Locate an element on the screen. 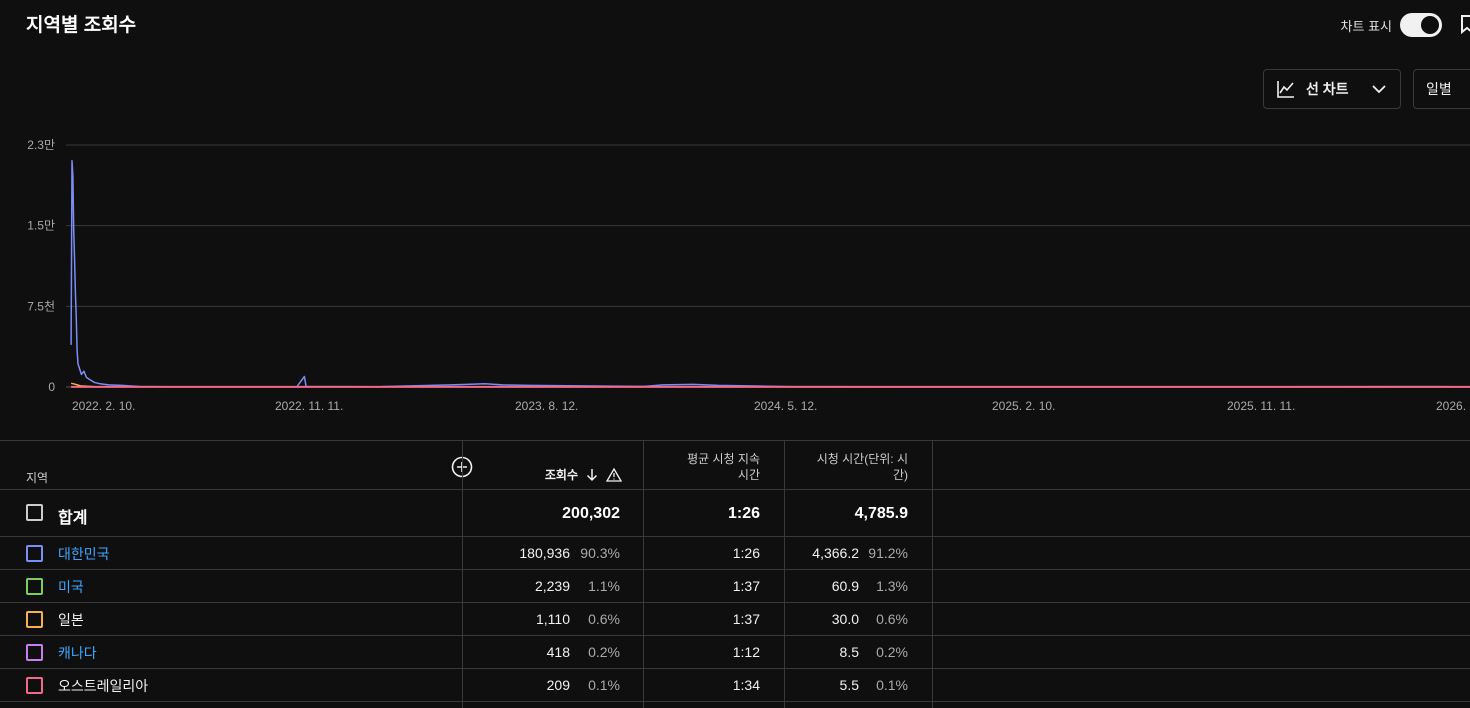 Image resolution: width=1470 pixels, height=708 pixels. watch-time-percent: 0.2% is located at coordinates (892, 652).